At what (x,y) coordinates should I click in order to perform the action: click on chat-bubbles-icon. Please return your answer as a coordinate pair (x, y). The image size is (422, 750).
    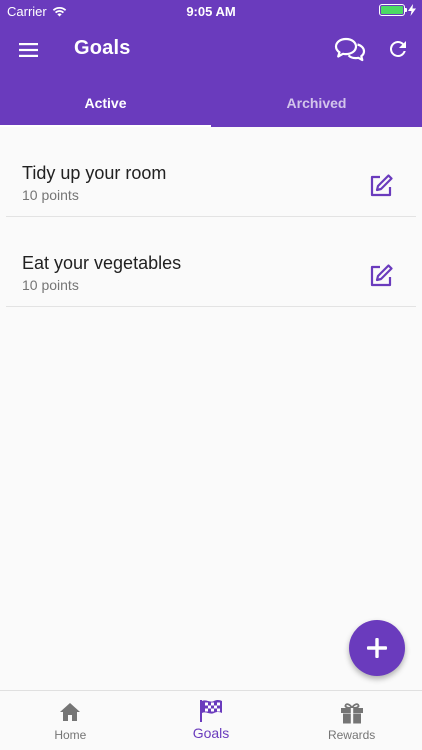
    Looking at the image, I should click on (350, 49).